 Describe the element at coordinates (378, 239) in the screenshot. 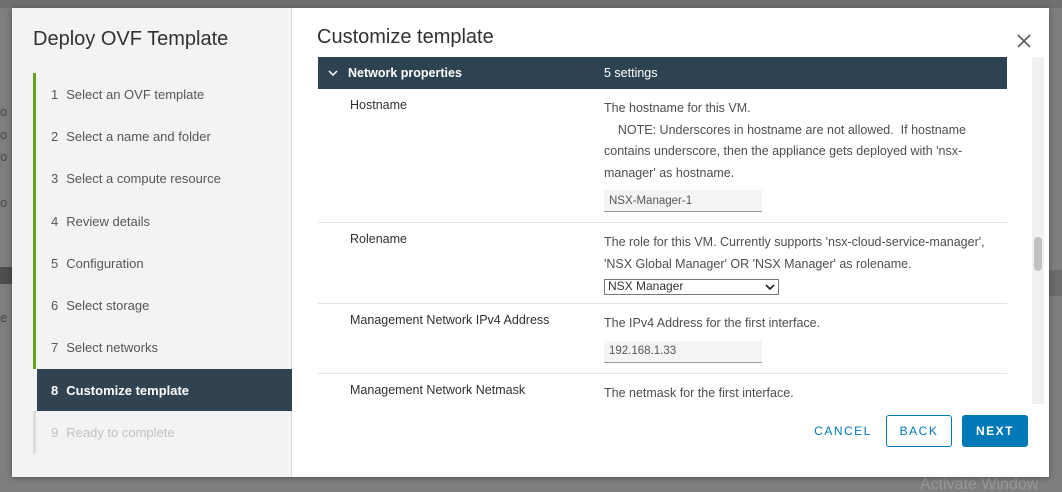

I see `property-name: Rolename` at that location.